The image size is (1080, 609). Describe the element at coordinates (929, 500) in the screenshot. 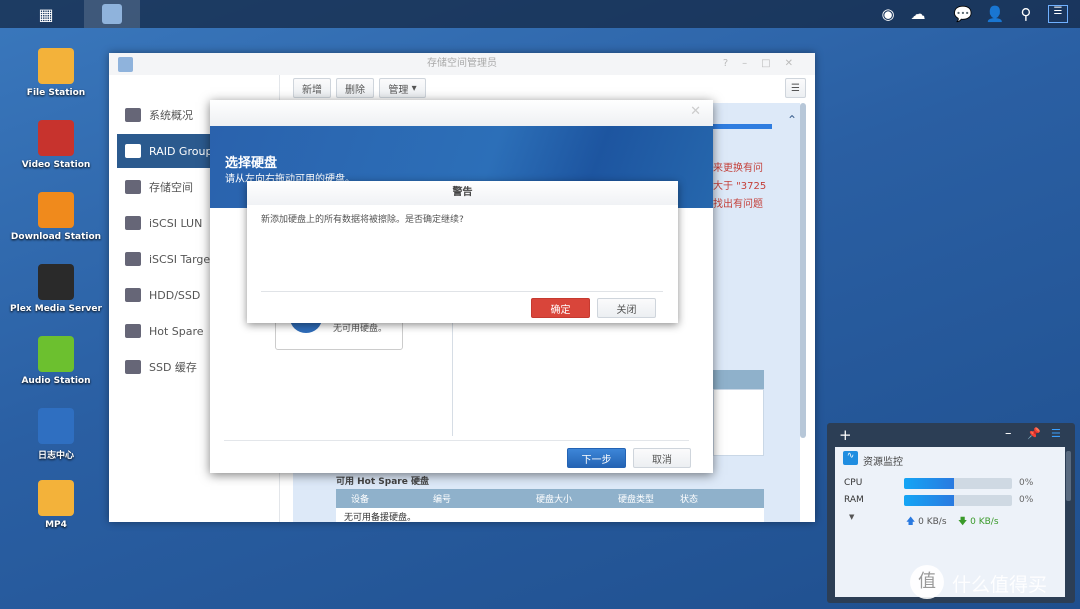

I see `ram-bar-fill` at that location.